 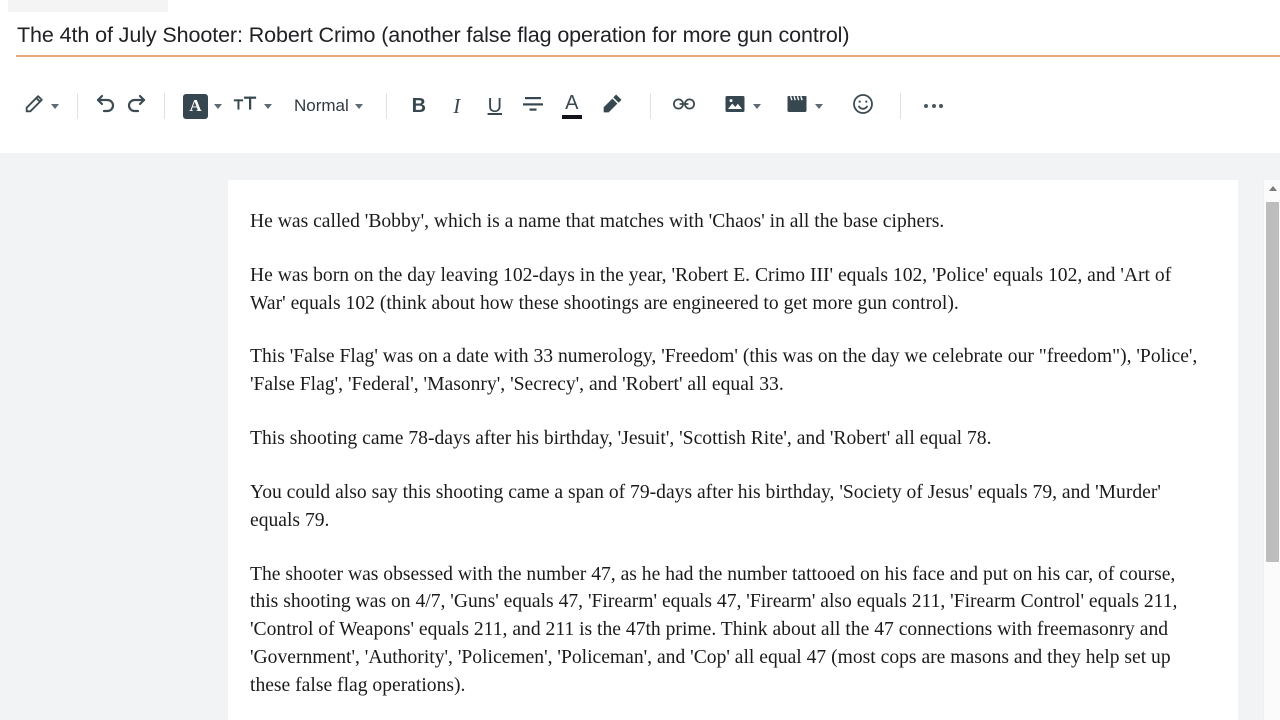 I want to click on bold-icon: B, so click(x=419, y=106).